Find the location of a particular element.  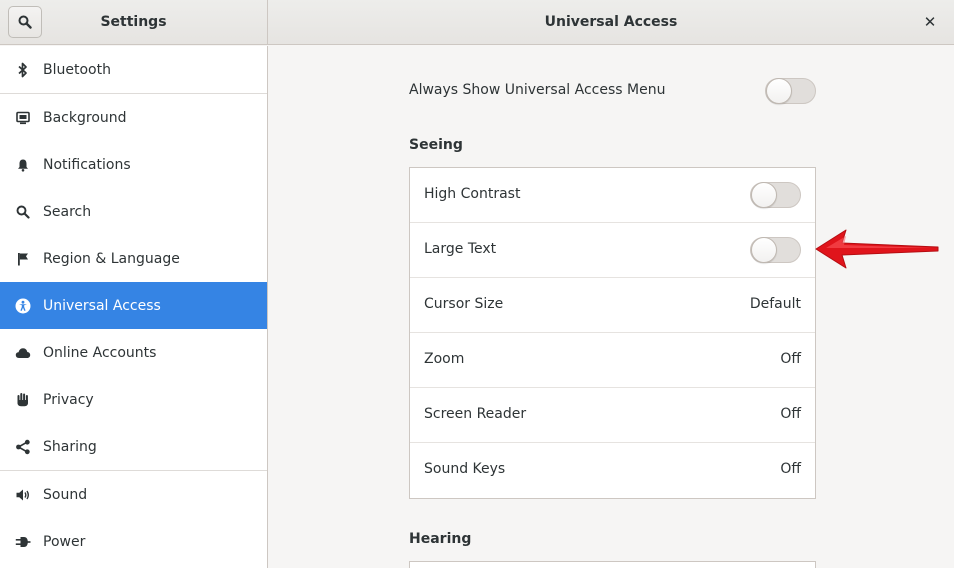

sidebar-item-sharing: Sharing is located at coordinates (133, 446).